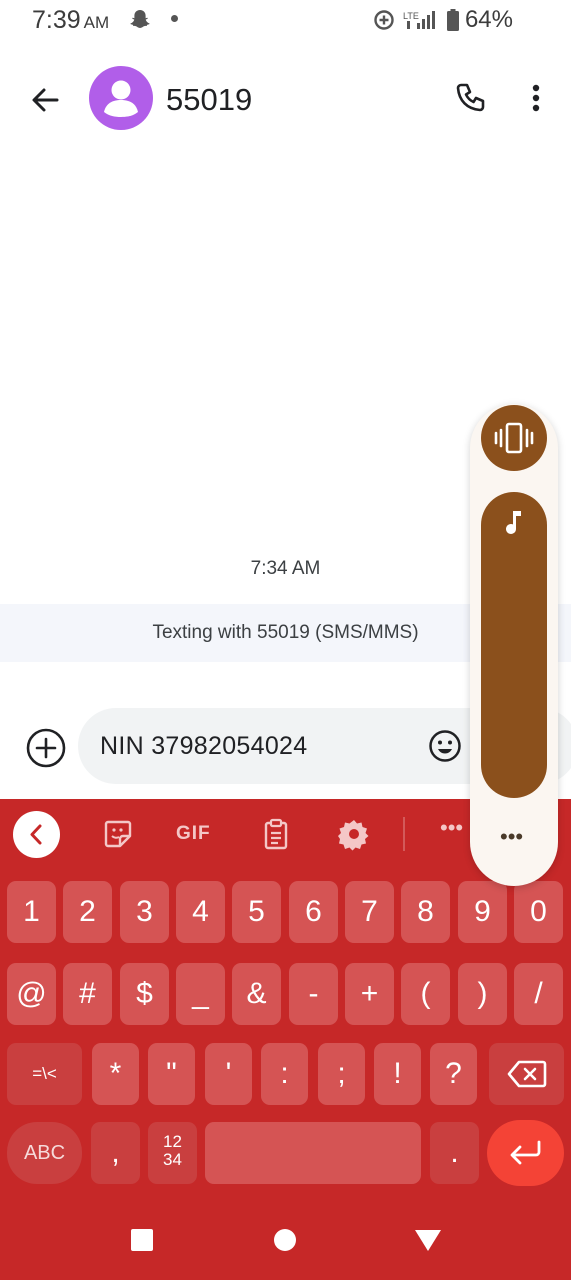 The width and height of the screenshot is (571, 1280). I want to click on media-volume-slider, so click(514, 645).